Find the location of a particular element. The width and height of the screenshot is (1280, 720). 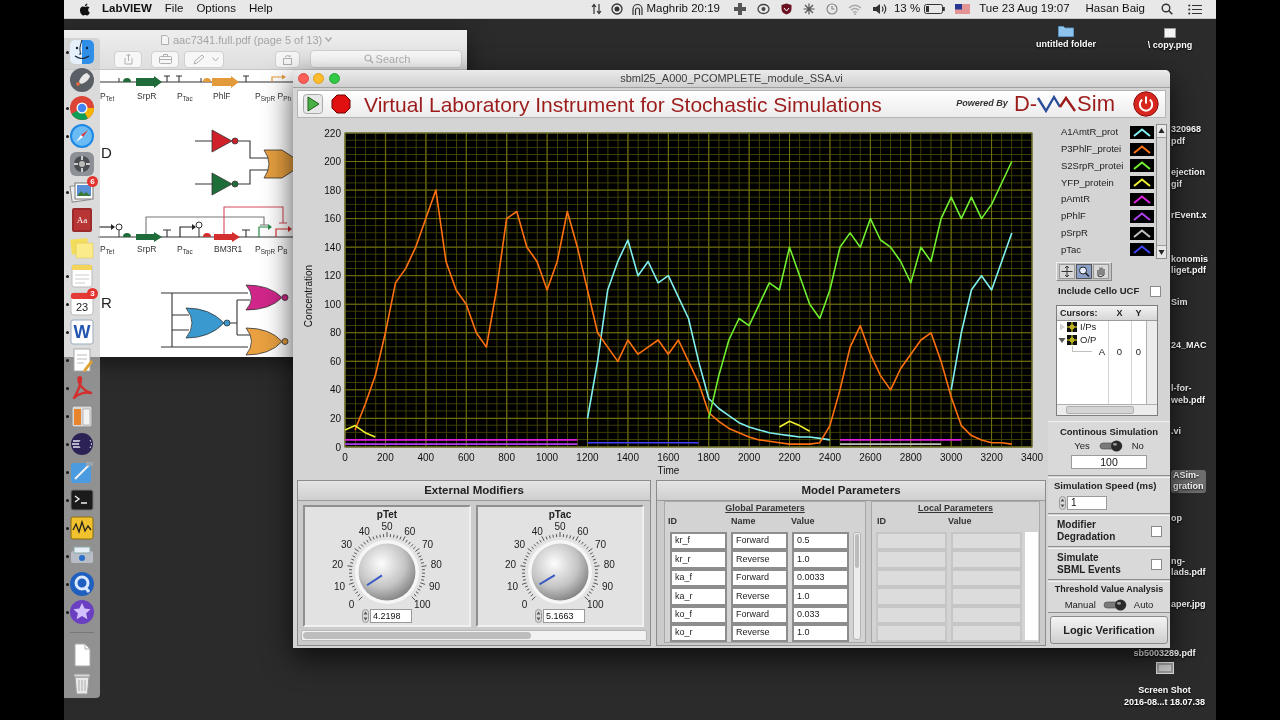

search-field: Search is located at coordinates (386, 59).